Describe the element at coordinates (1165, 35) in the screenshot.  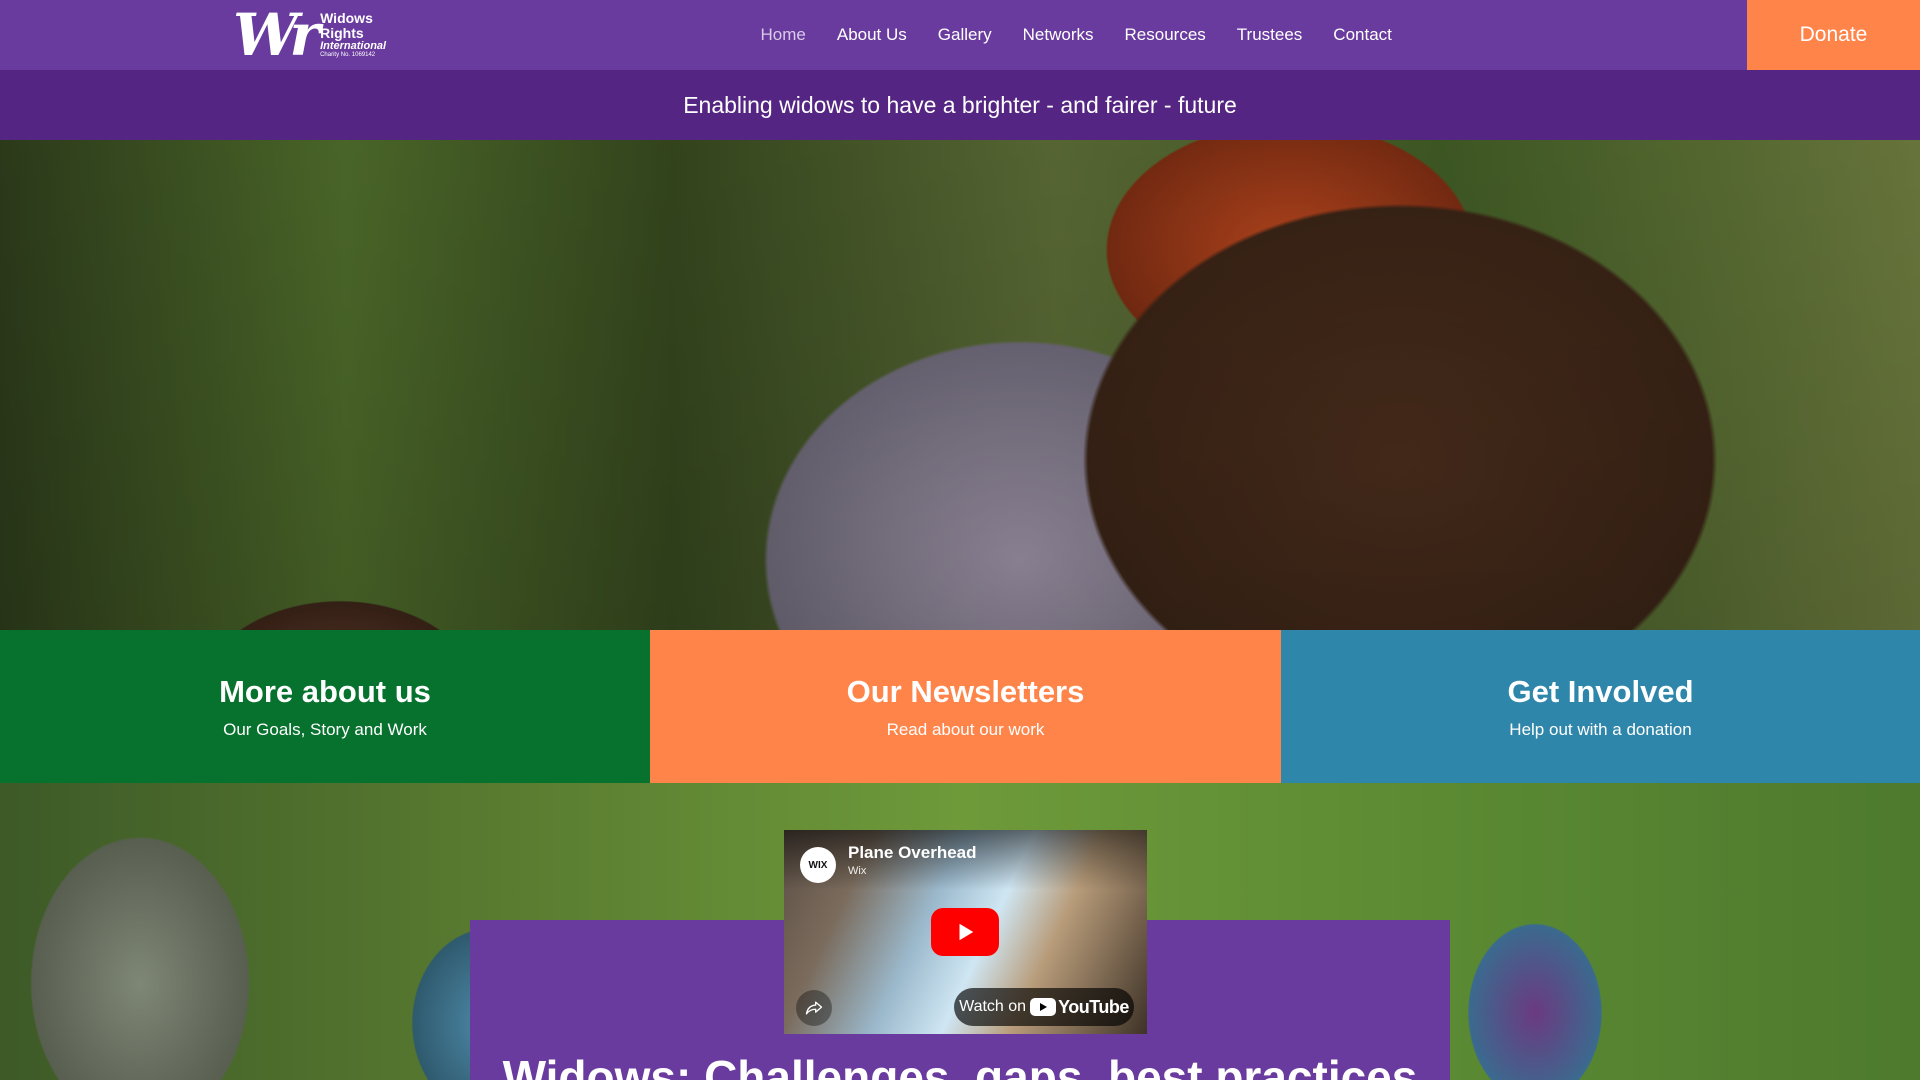
I see `nav-resources: Resources` at that location.